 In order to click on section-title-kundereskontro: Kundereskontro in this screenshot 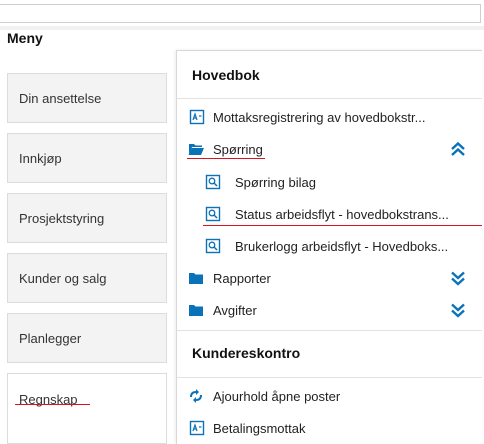, I will do `click(246, 353)`.